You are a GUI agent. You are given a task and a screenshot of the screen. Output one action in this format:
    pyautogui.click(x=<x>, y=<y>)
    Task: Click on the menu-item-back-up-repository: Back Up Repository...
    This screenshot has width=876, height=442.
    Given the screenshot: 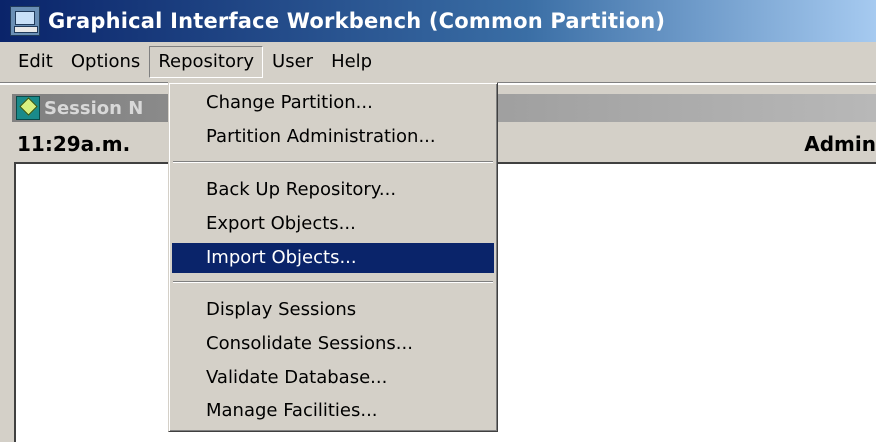 What is the action you would take?
    pyautogui.click(x=333, y=190)
    